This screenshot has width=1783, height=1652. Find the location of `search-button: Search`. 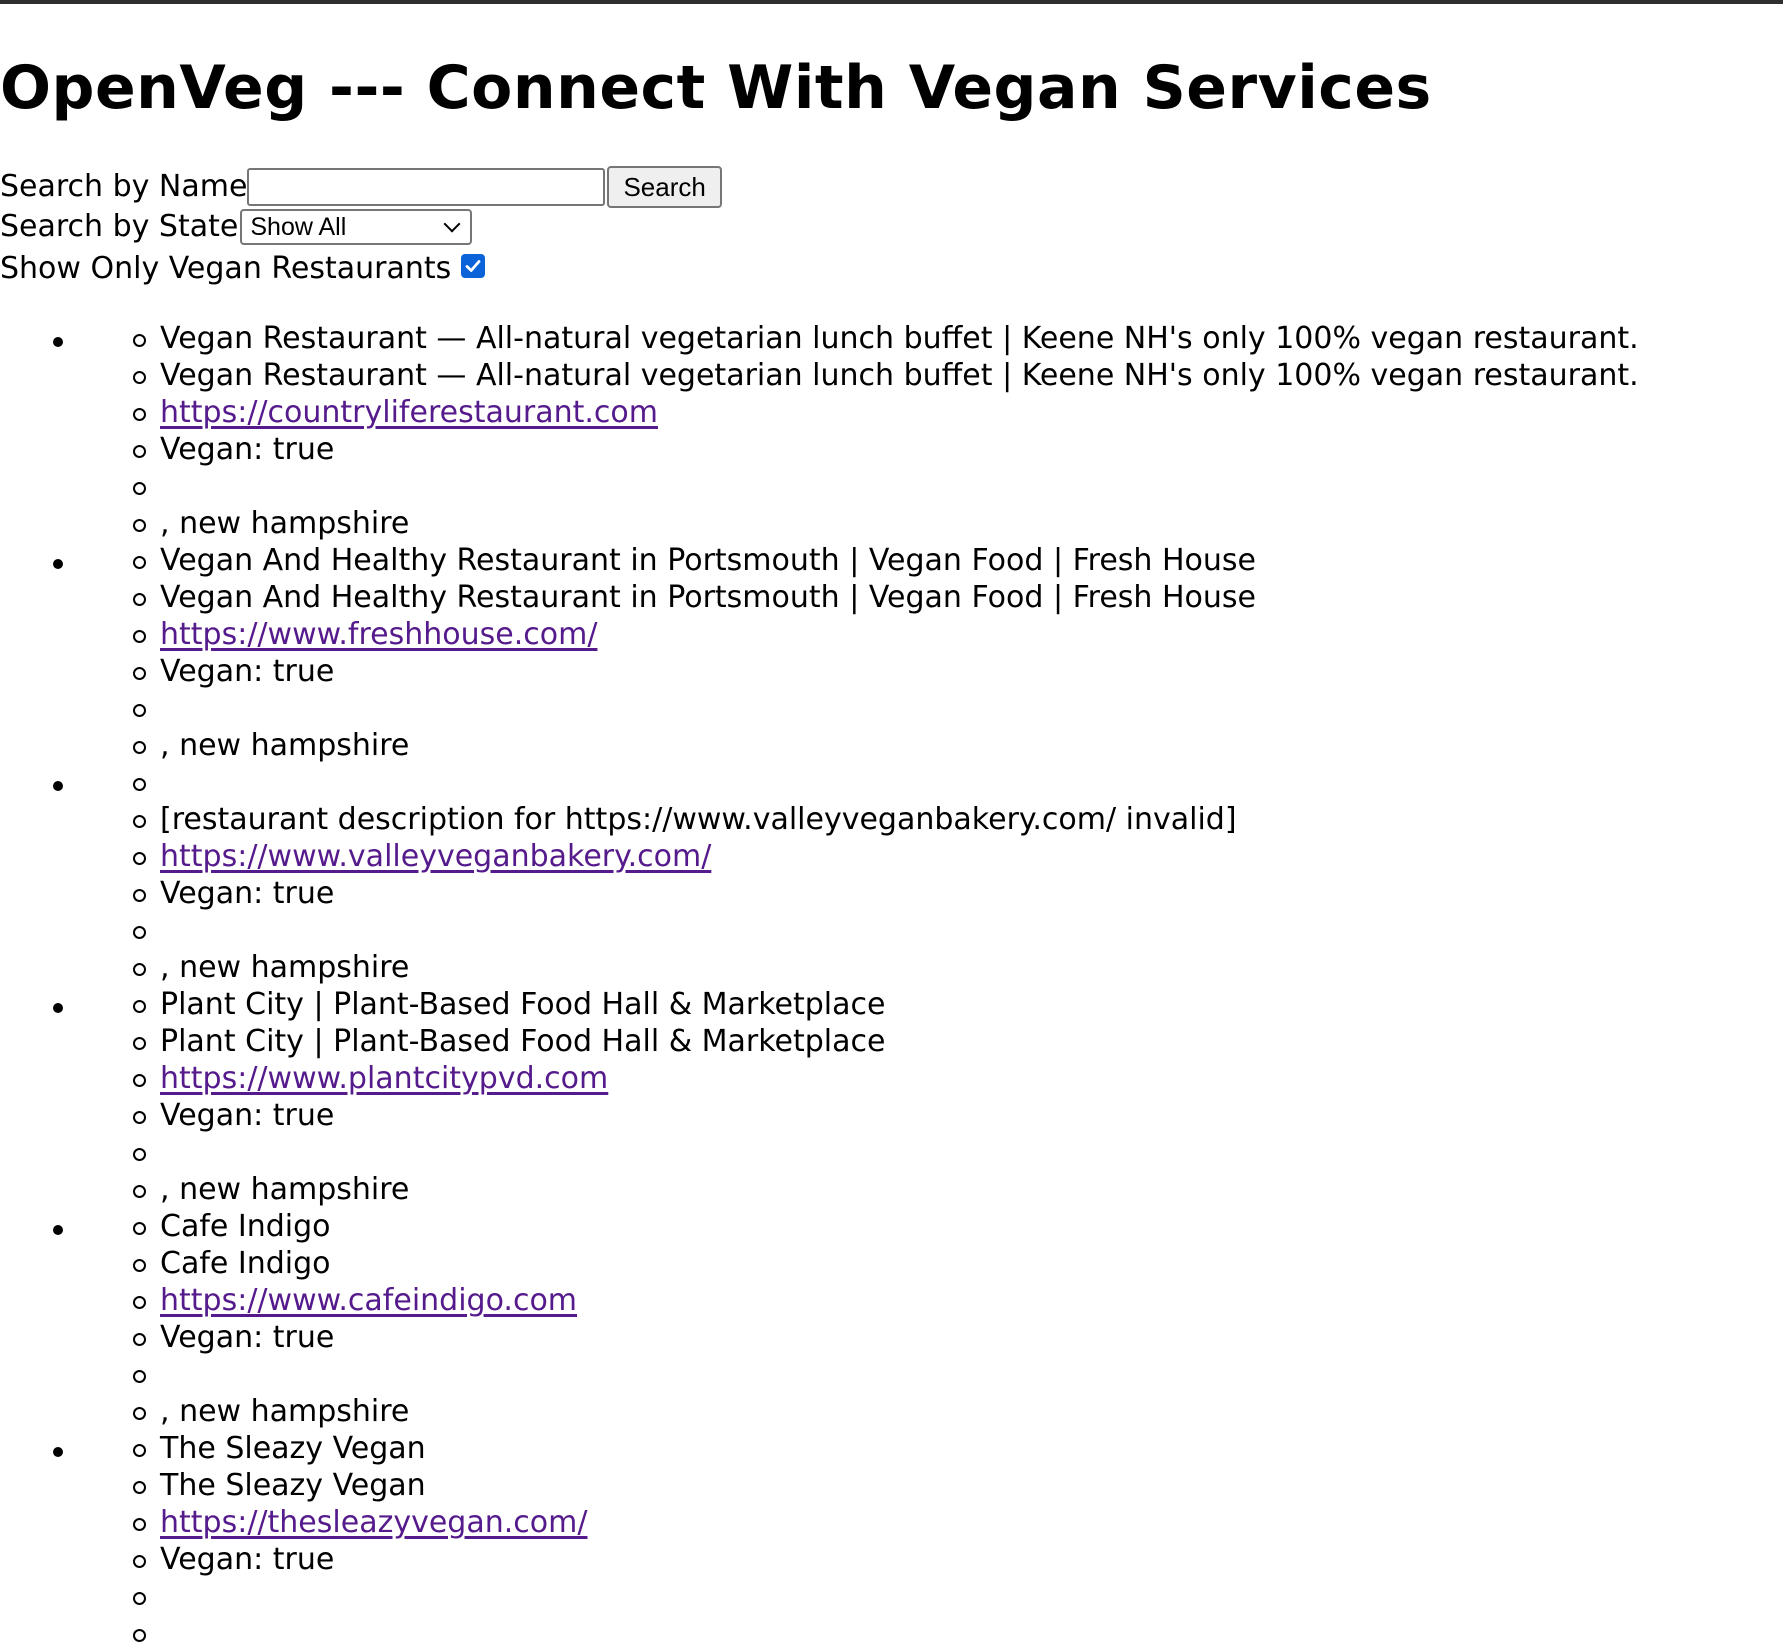

search-button: Search is located at coordinates (664, 187).